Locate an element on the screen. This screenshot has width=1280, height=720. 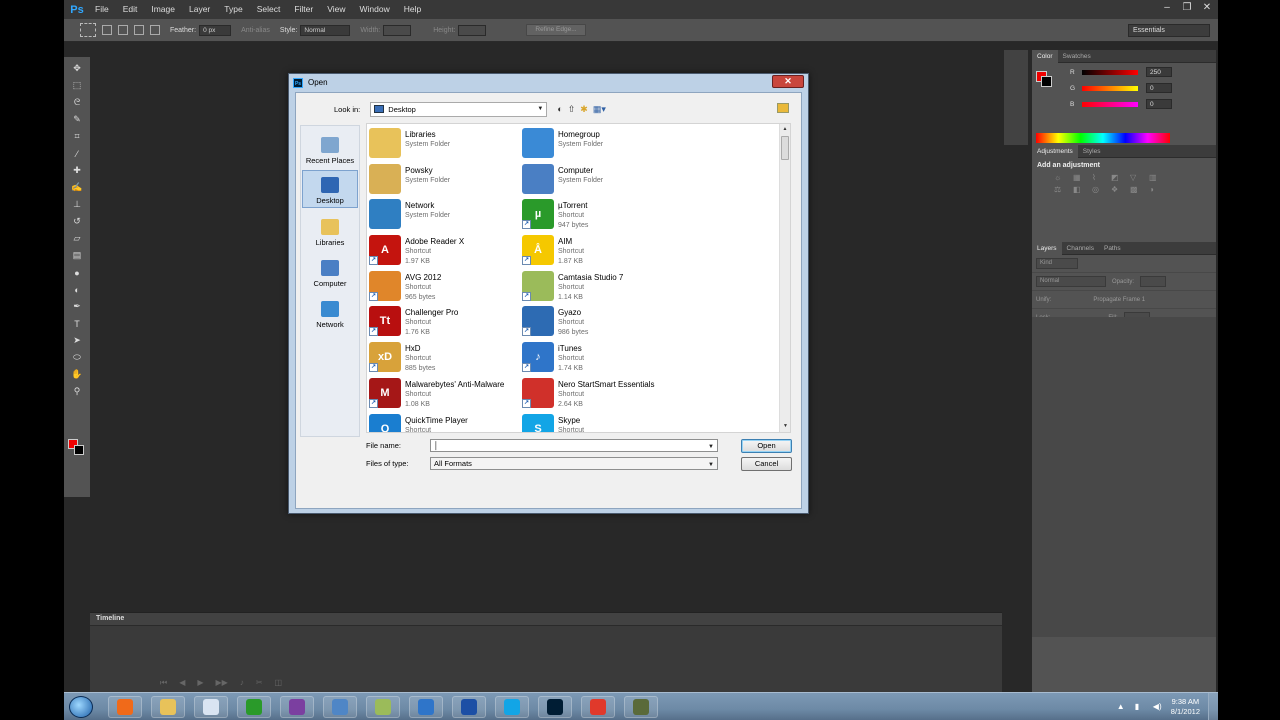
background-color-swatch is located at coordinates (79, 450).